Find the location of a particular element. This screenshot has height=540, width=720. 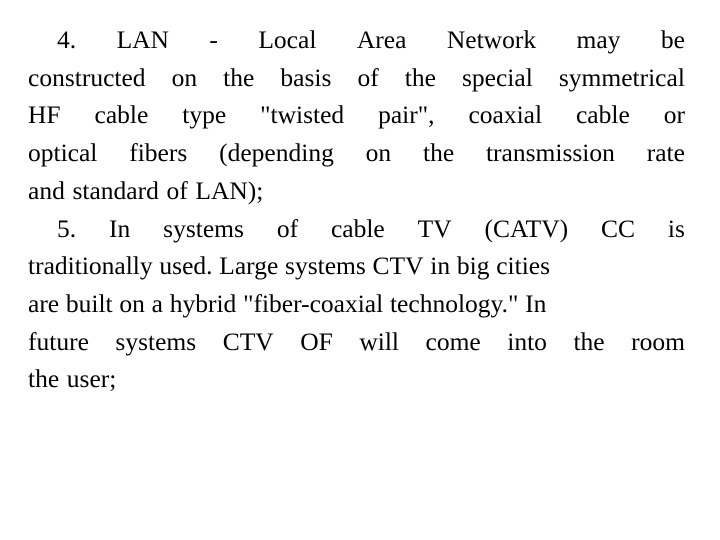

line-word: into is located at coordinates (527, 341).